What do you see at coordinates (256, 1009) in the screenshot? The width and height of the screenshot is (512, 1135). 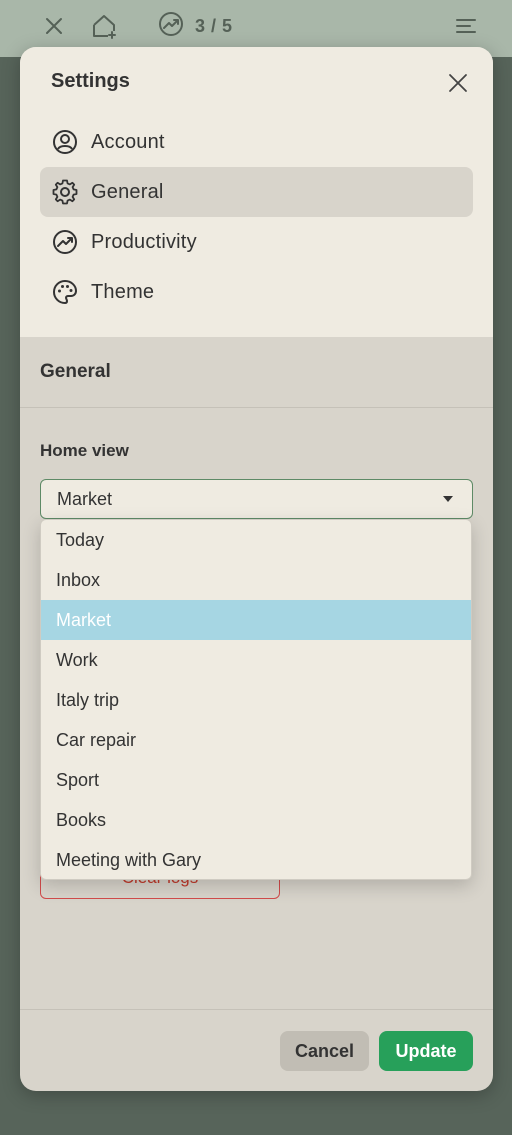 I see `footer-divider` at bounding box center [256, 1009].